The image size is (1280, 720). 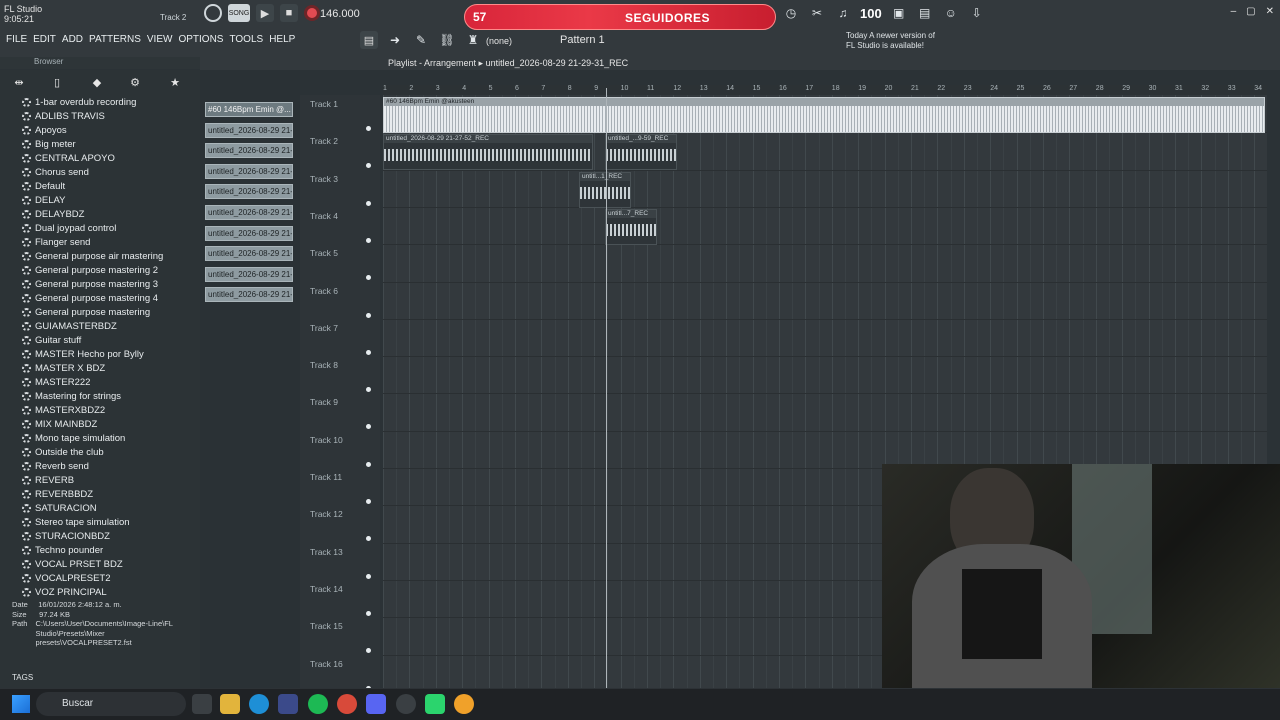 What do you see at coordinates (326, 552) in the screenshot?
I see `track-label: Track 13` at bounding box center [326, 552].